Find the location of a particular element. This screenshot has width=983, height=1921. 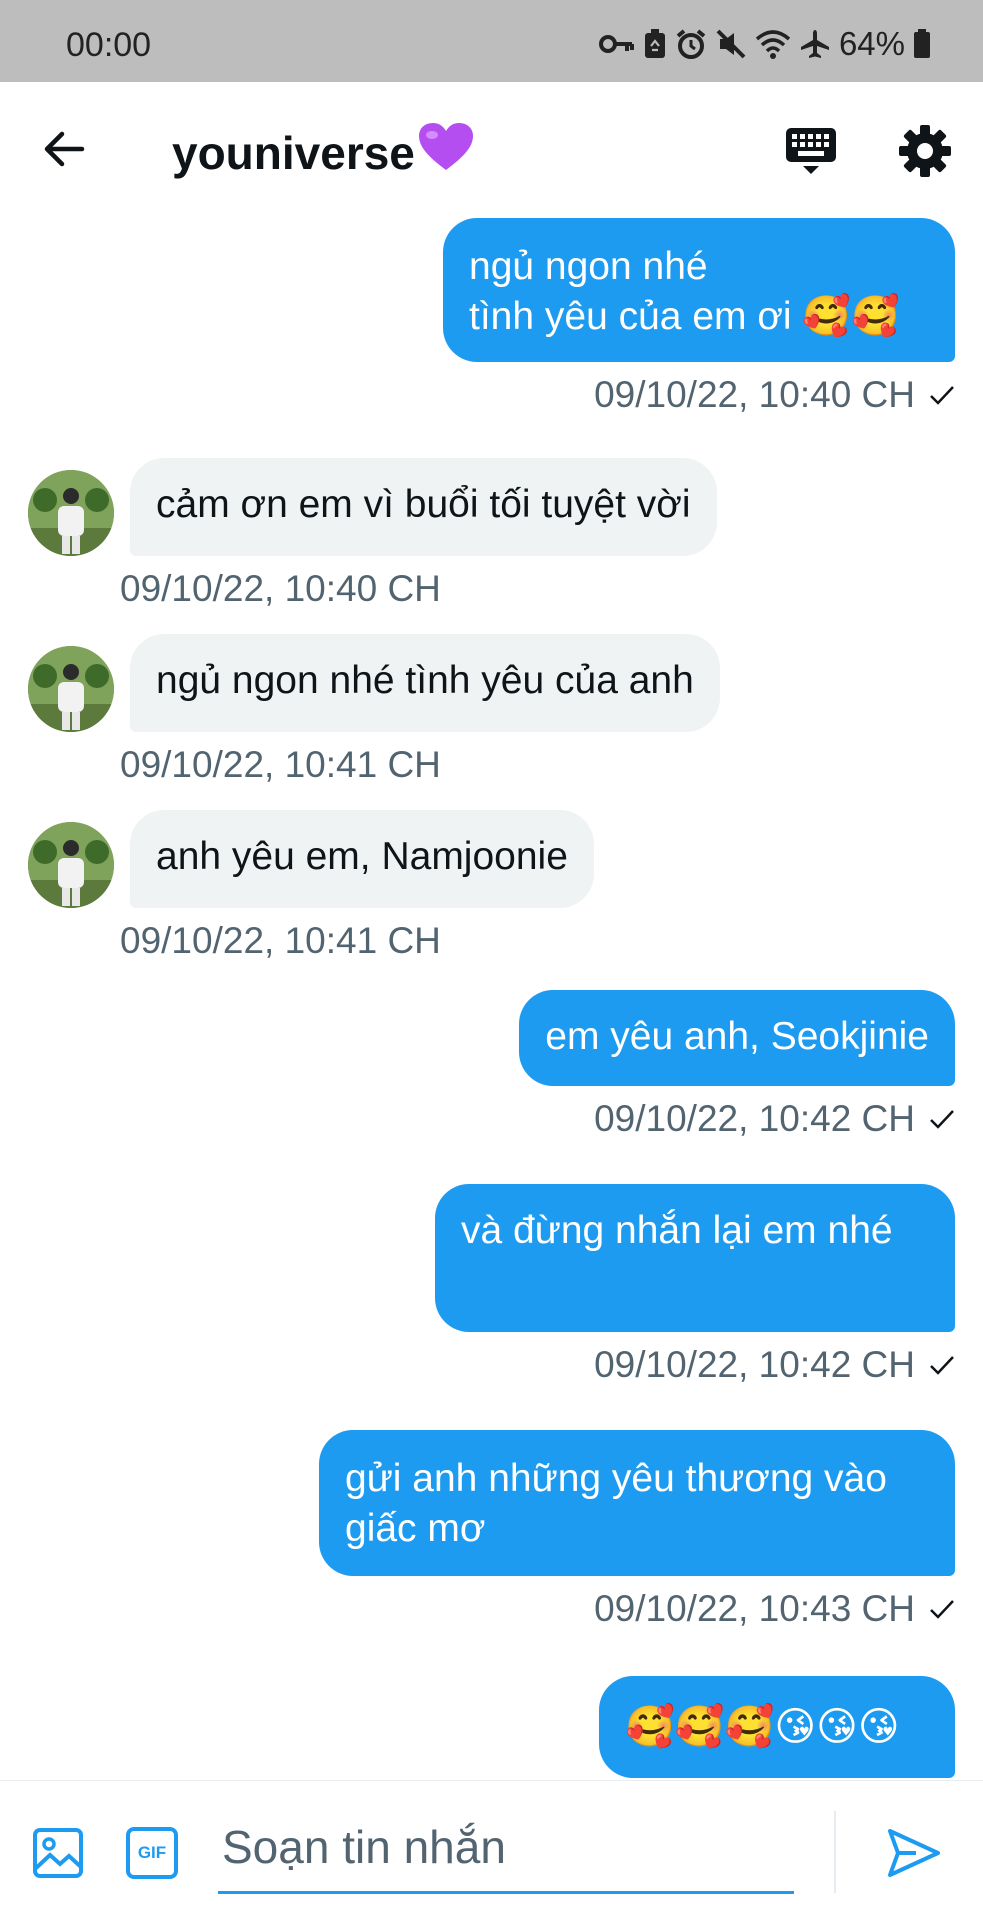

arrow-left-icon is located at coordinates (65, 149).